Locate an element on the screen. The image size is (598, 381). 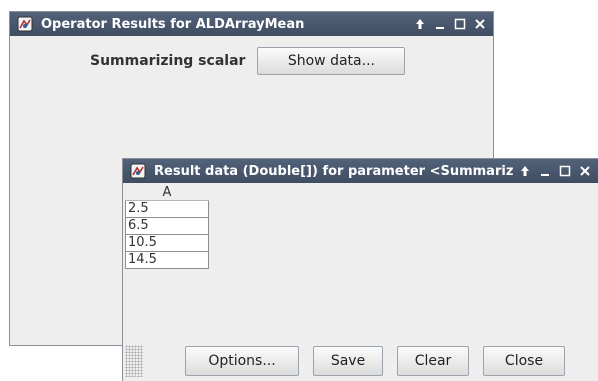
button-bar: Options... Save Clear Close is located at coordinates (360, 361).